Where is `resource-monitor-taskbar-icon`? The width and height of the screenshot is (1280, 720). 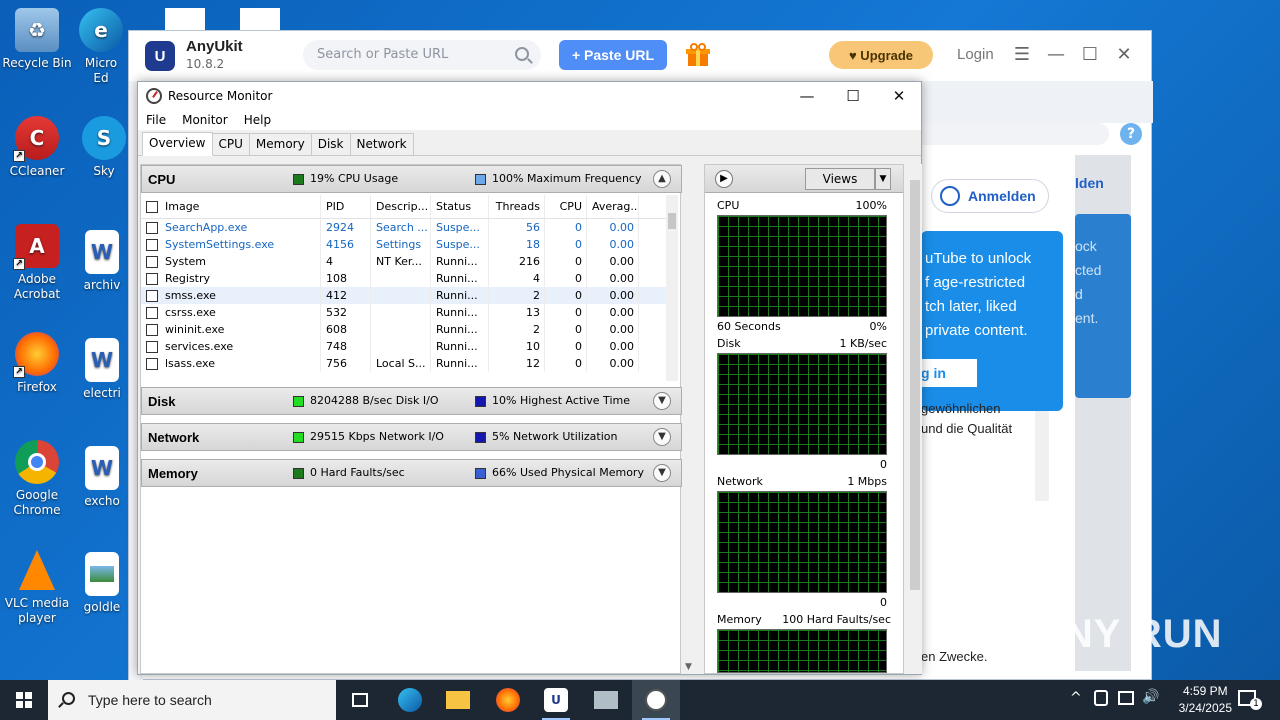 resource-monitor-taskbar-icon is located at coordinates (656, 700).